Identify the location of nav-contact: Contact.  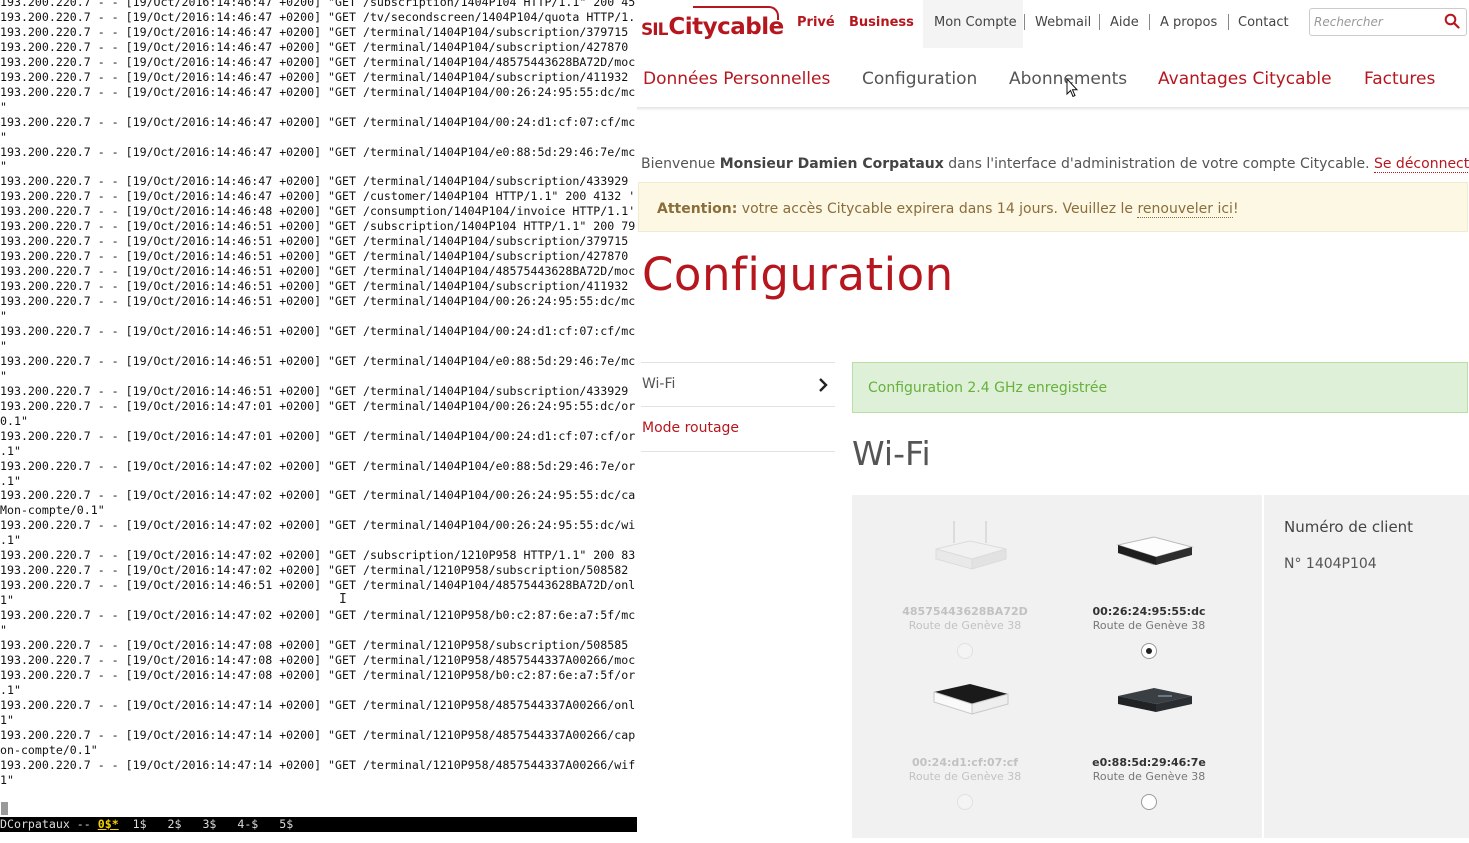
(1263, 22).